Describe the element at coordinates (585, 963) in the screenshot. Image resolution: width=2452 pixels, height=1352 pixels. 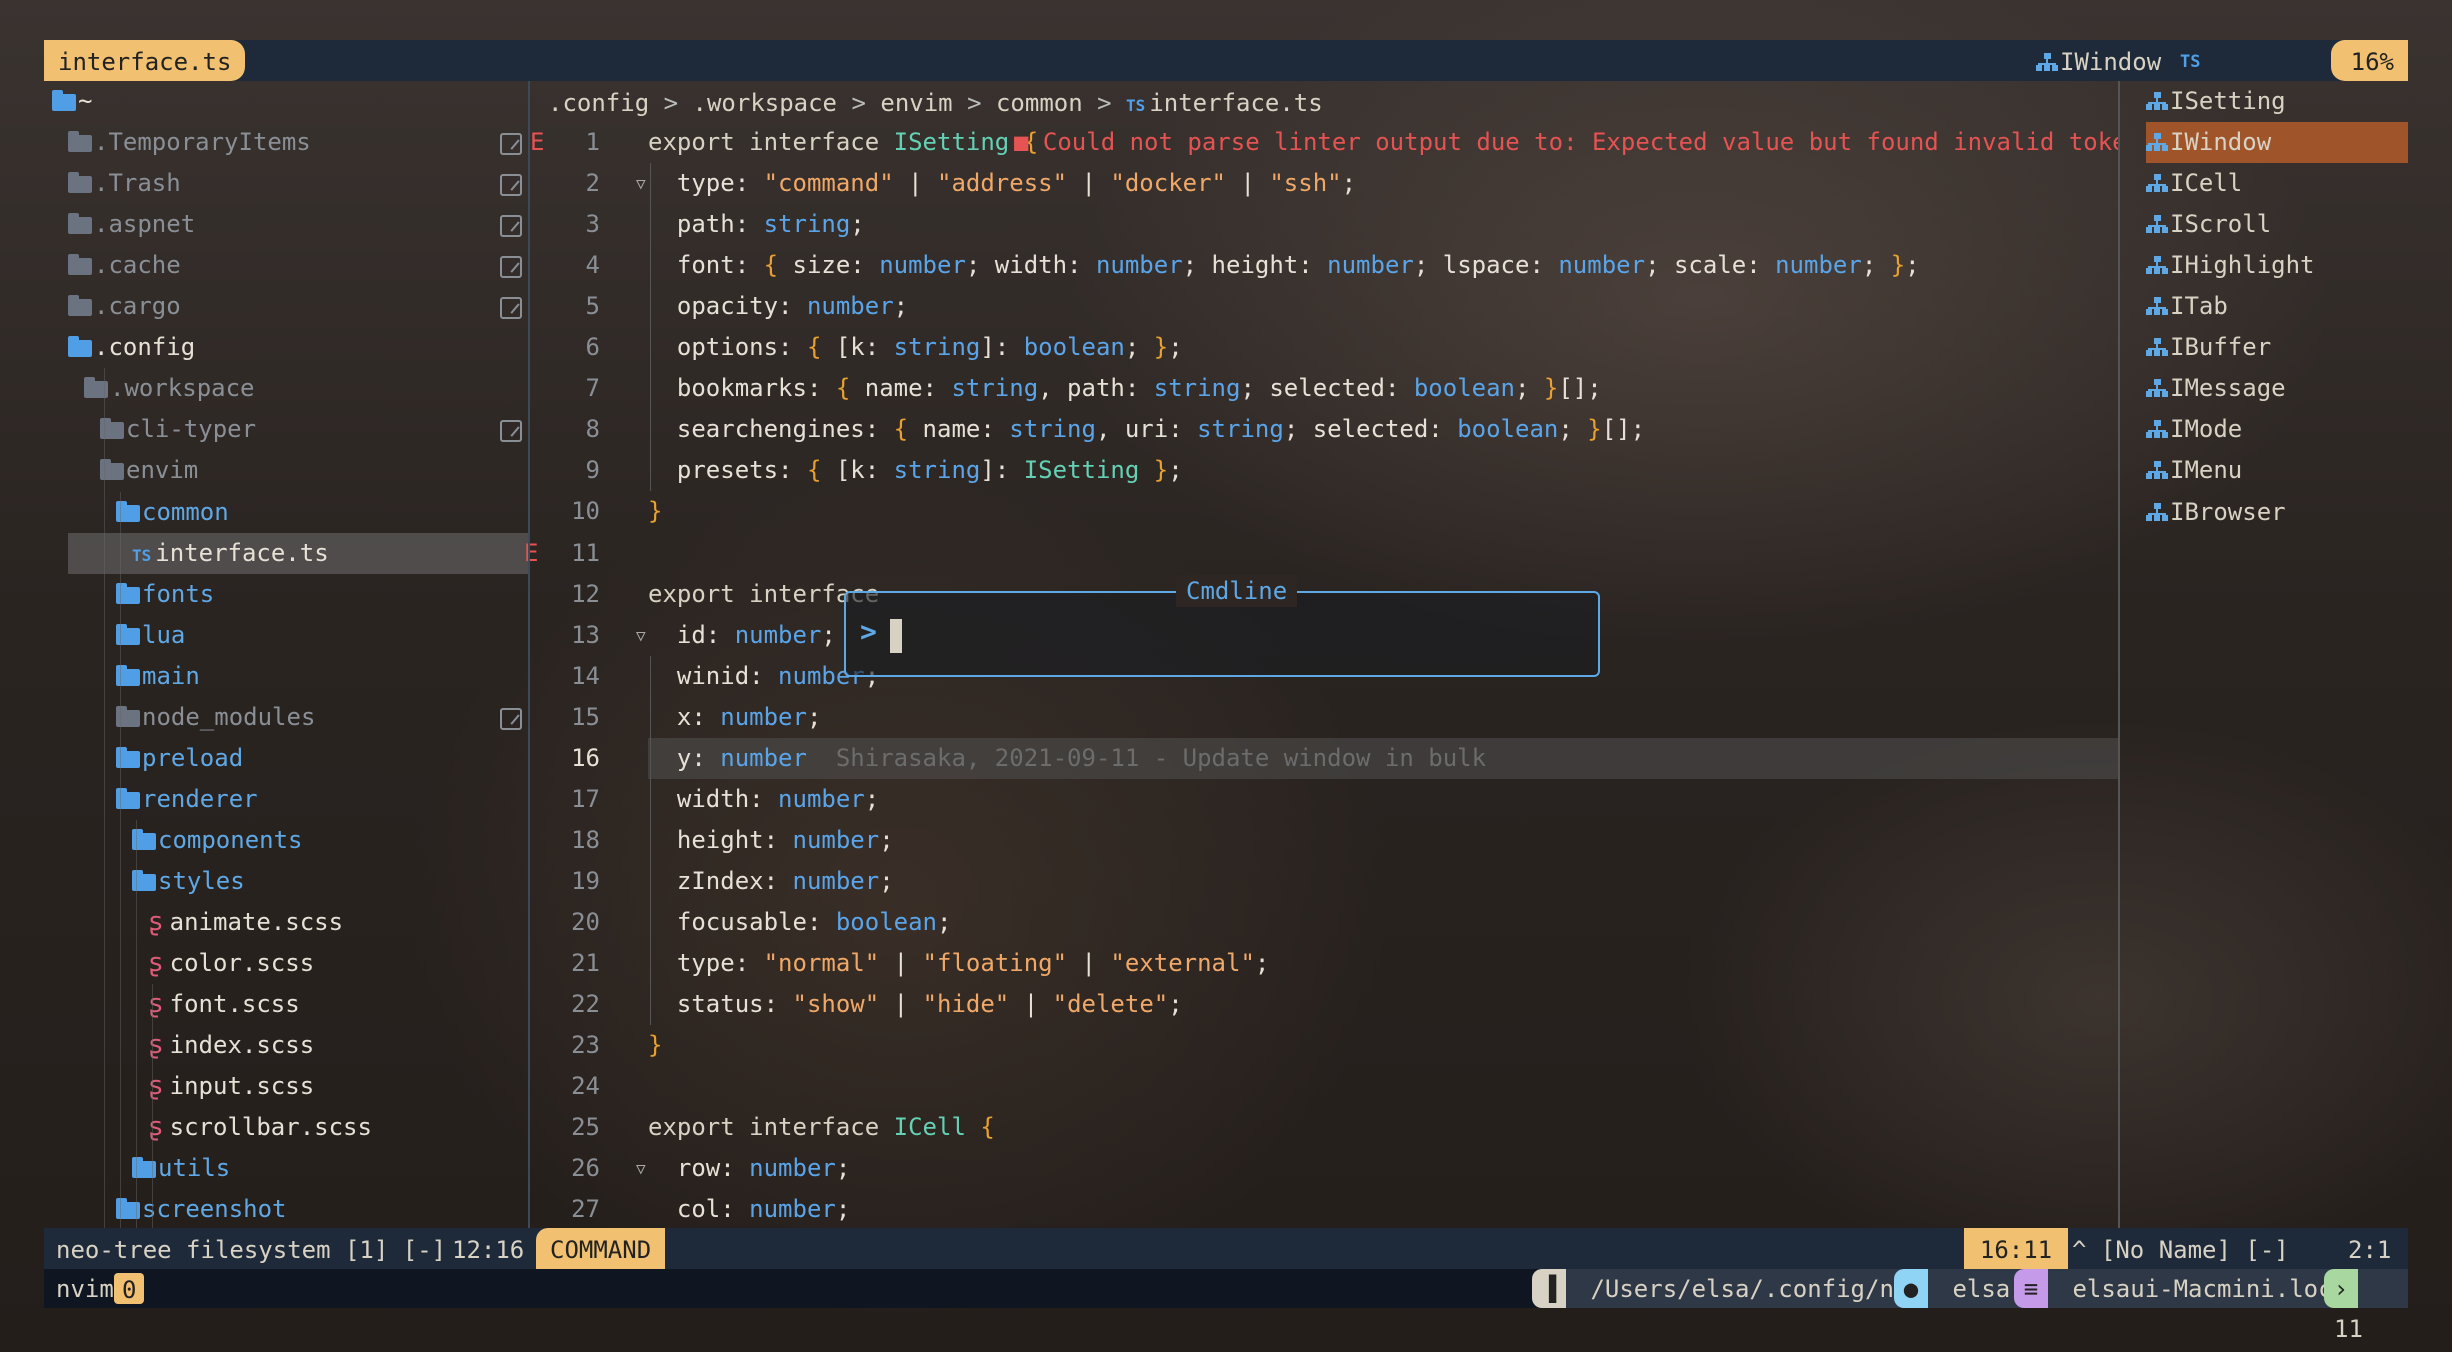
I see `line-number: 21` at that location.